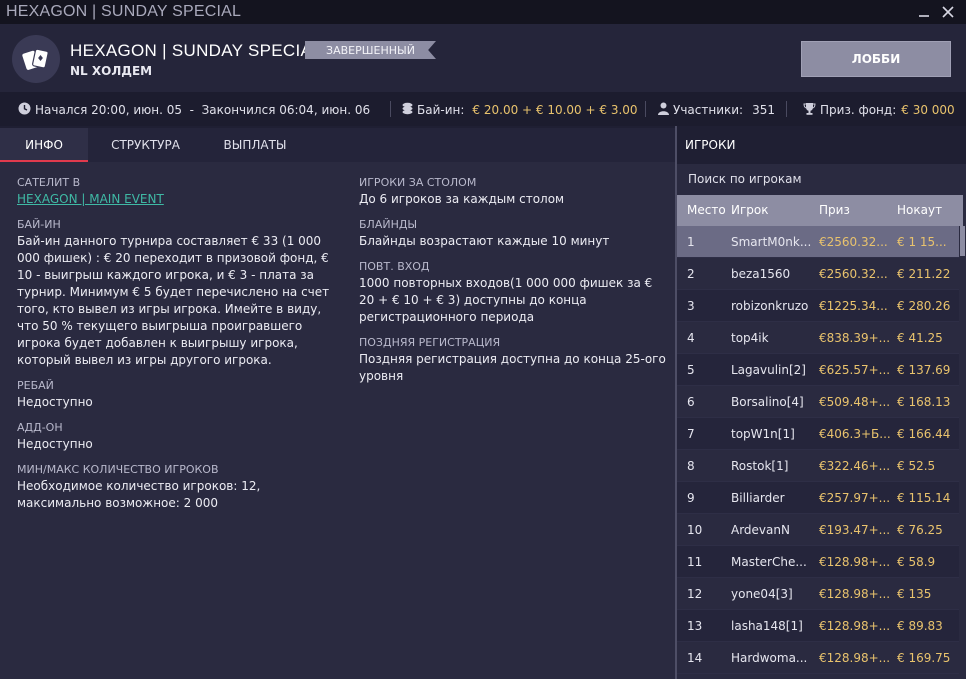  I want to click on players-scrollbar, so click(962, 452).